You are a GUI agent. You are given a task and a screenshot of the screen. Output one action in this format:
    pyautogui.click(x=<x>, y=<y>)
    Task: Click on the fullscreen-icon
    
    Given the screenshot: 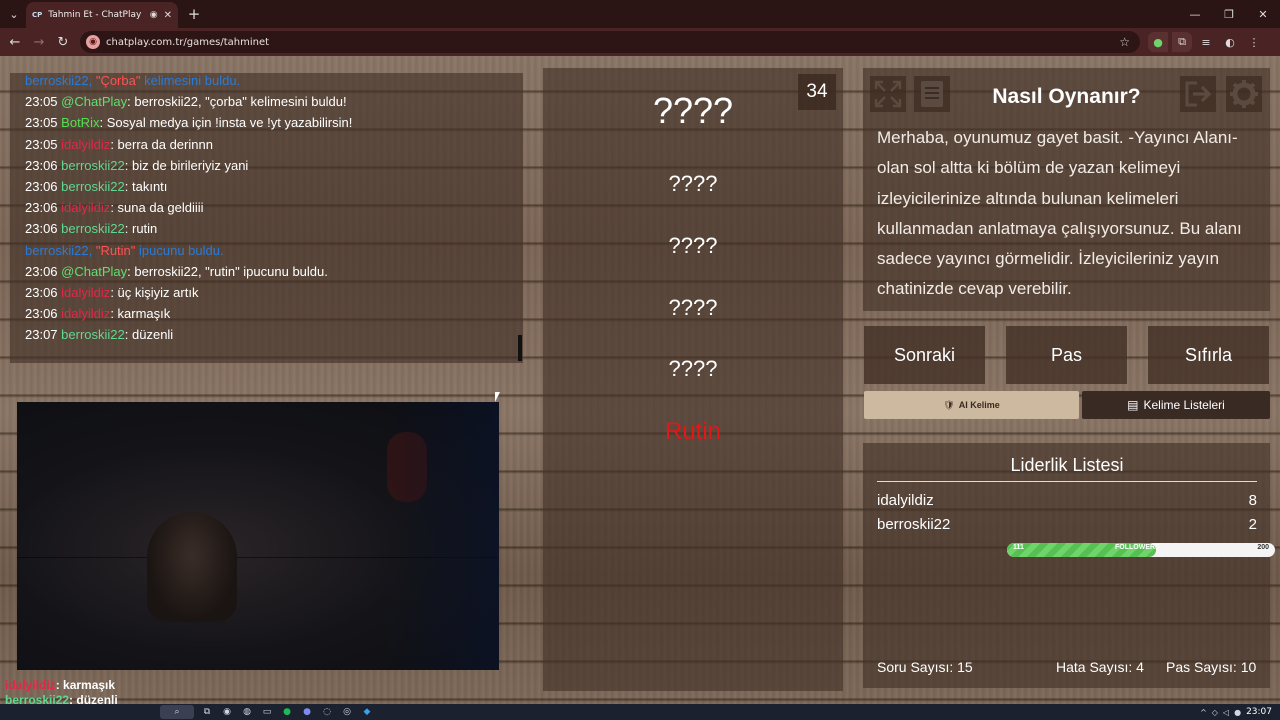 What is the action you would take?
    pyautogui.click(x=888, y=94)
    